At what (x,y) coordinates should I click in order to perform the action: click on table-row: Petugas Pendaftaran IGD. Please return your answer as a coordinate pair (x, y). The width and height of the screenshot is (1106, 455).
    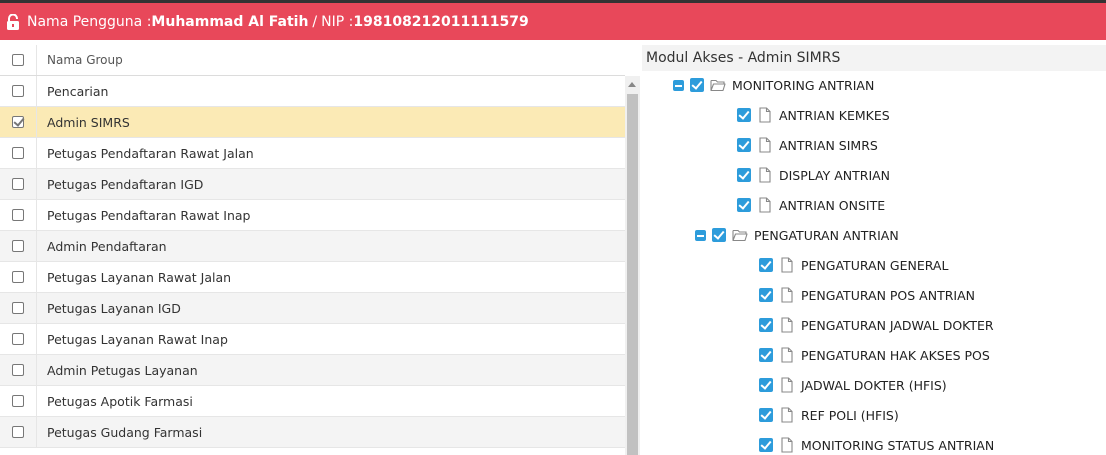
    Looking at the image, I should click on (312, 184).